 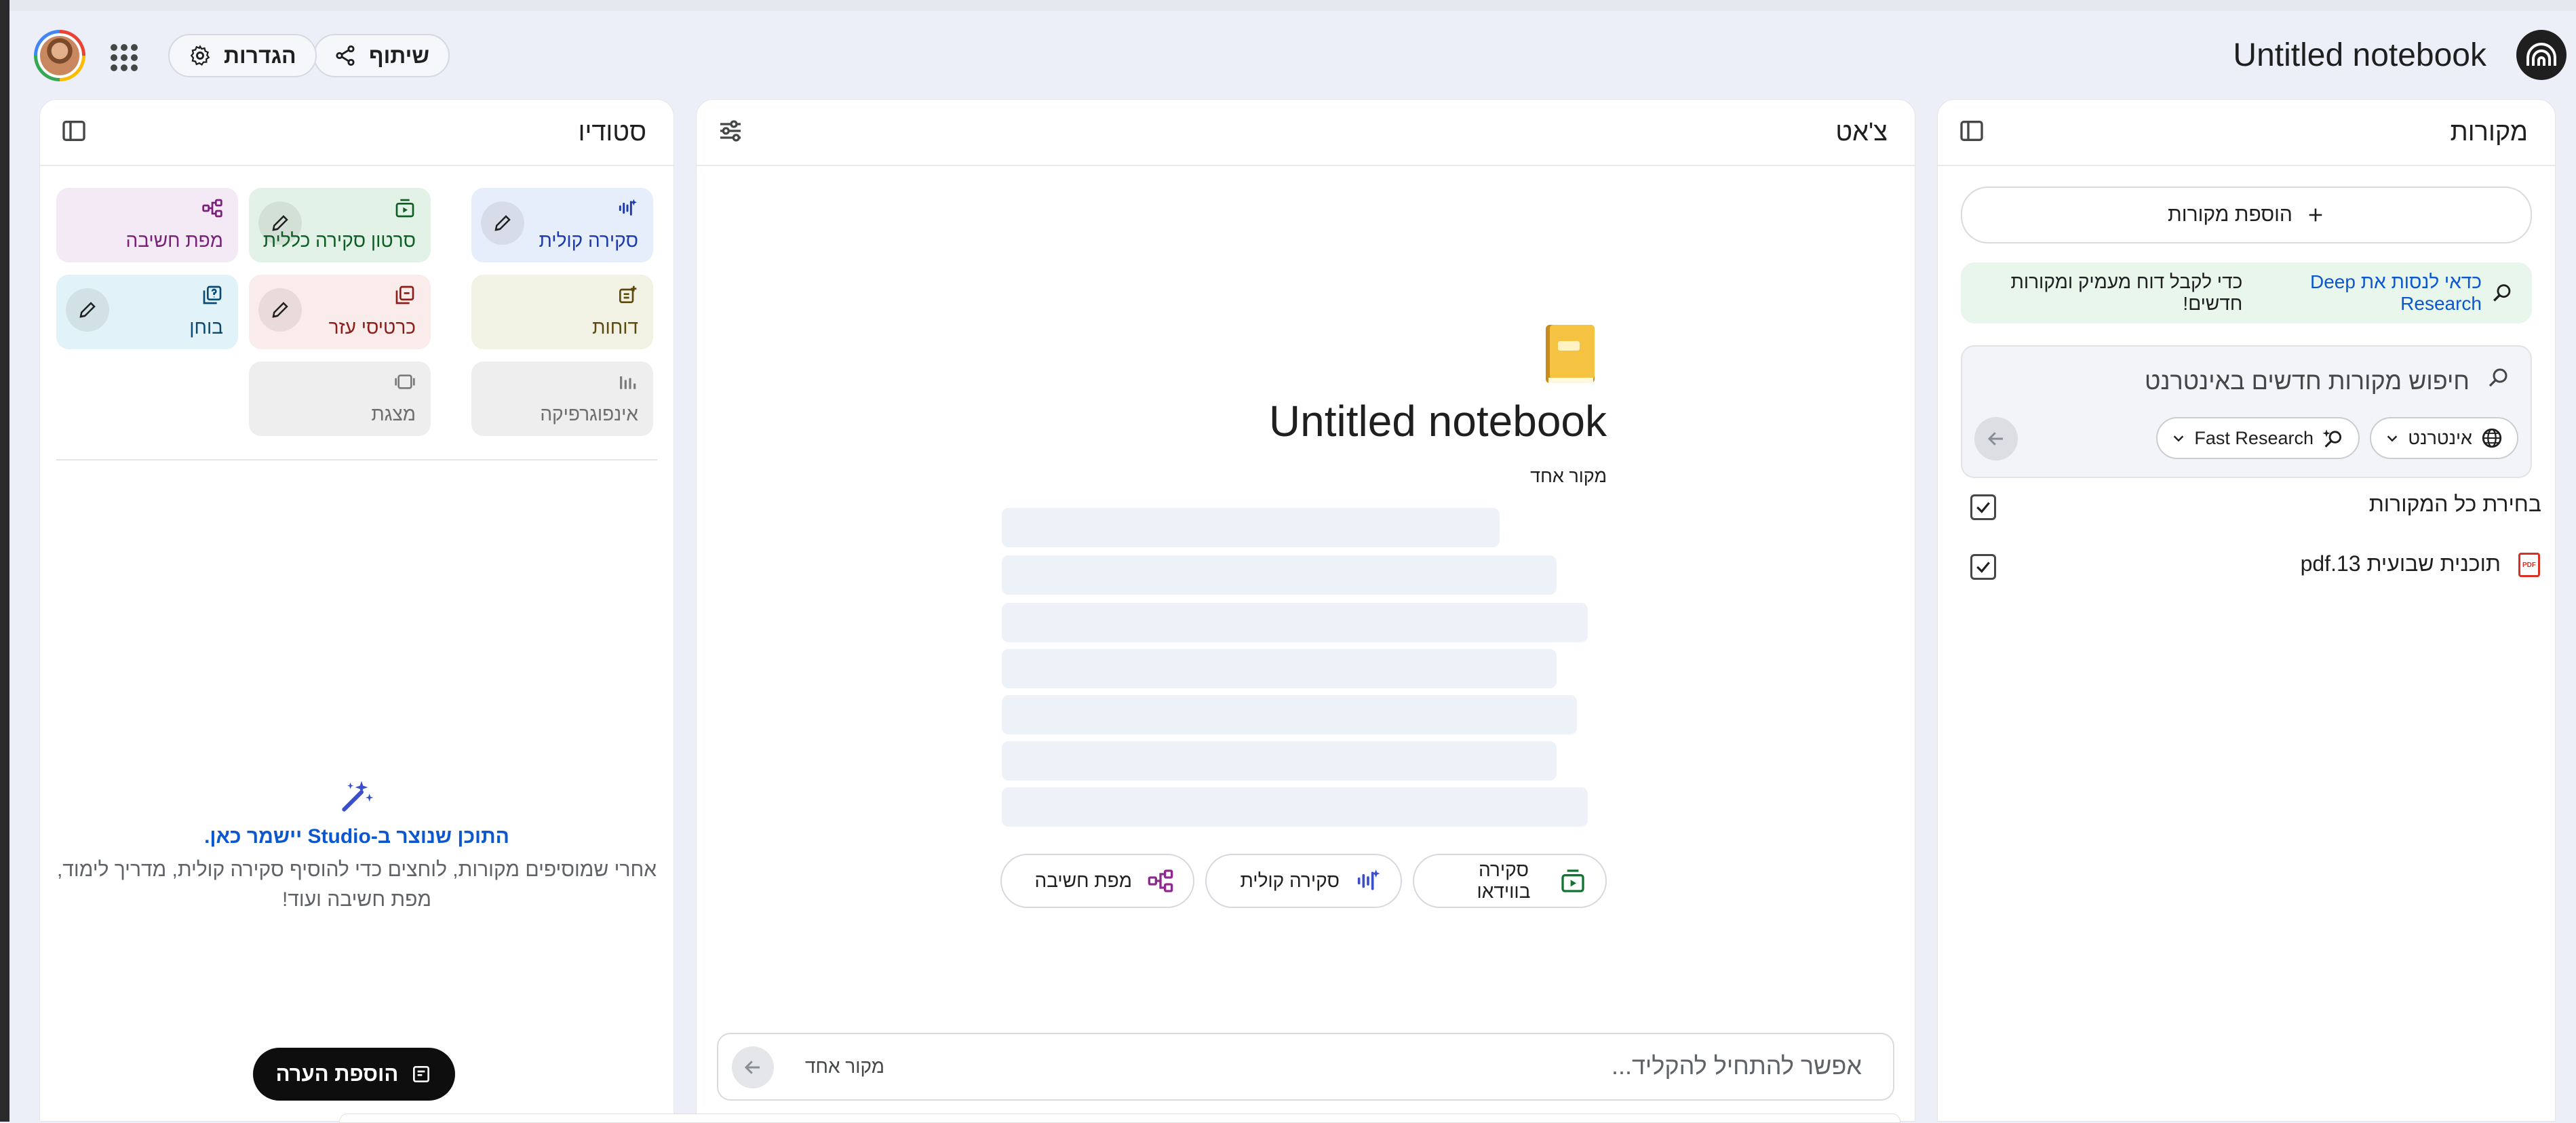 I want to click on share-icon, so click(x=345, y=55).